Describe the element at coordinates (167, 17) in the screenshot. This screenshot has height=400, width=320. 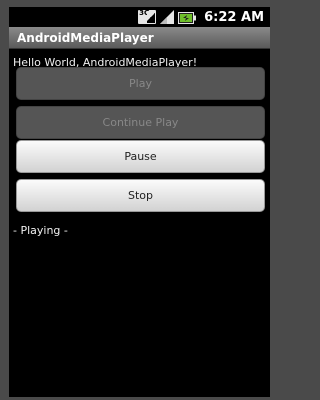
I see `signal-icon` at that location.